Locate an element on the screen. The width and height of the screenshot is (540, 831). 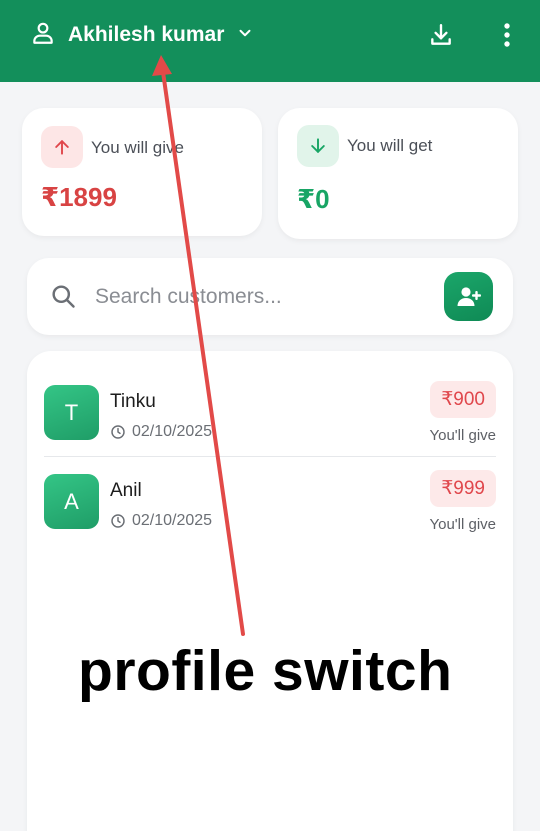
customer-row-anil: A Anil 02/10/2025 ₹999 You'll give is located at coordinates (270, 510).